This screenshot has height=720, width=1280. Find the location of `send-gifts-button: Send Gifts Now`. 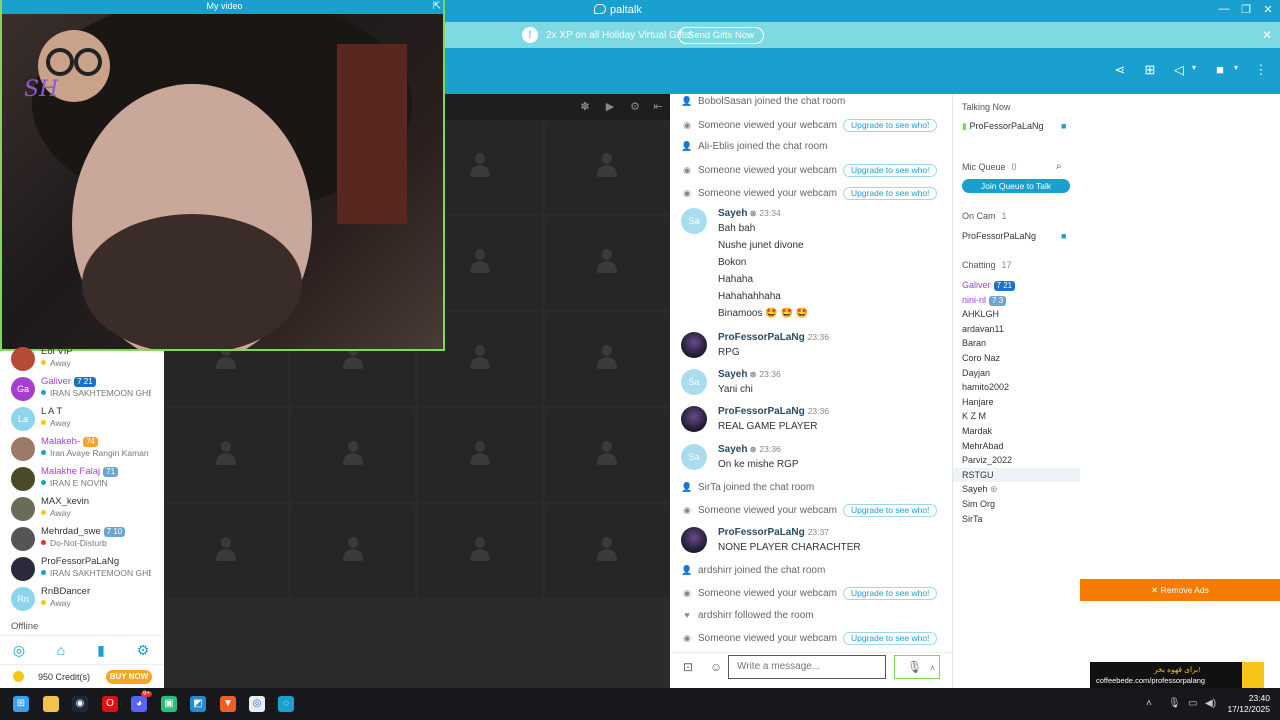

send-gifts-button: Send Gifts Now is located at coordinates (721, 35).